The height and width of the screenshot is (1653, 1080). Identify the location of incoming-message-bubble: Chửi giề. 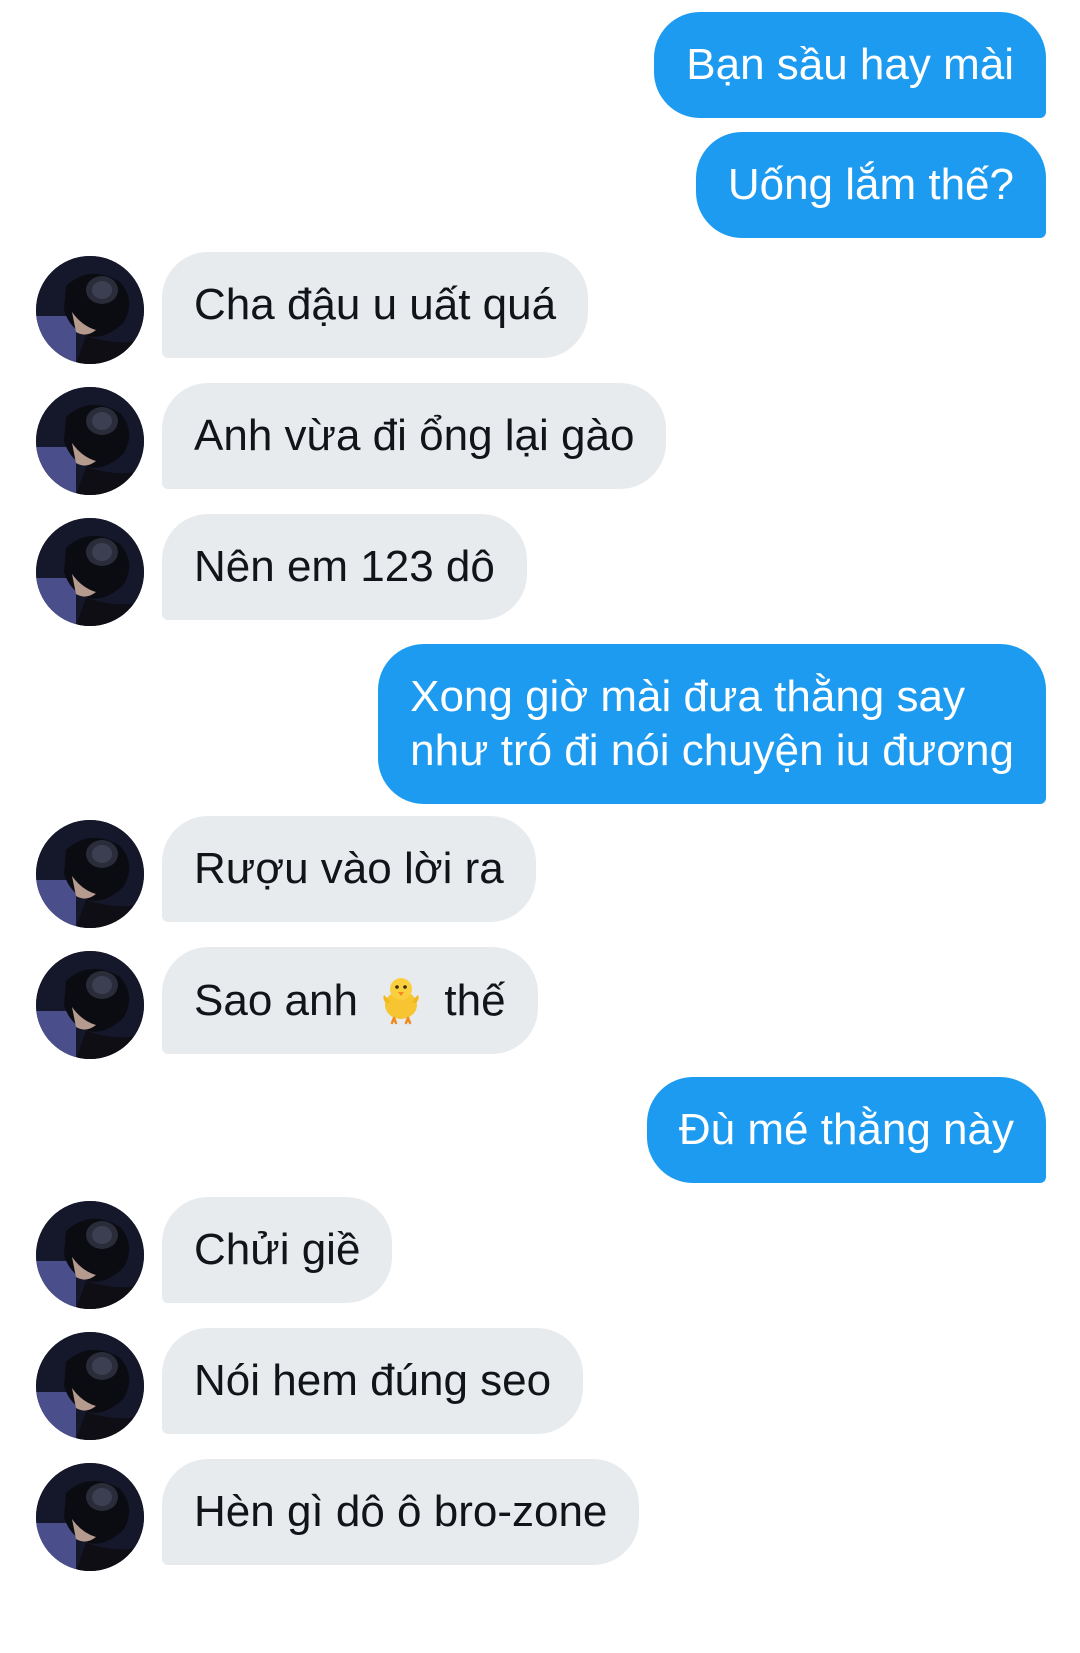
(277, 1250).